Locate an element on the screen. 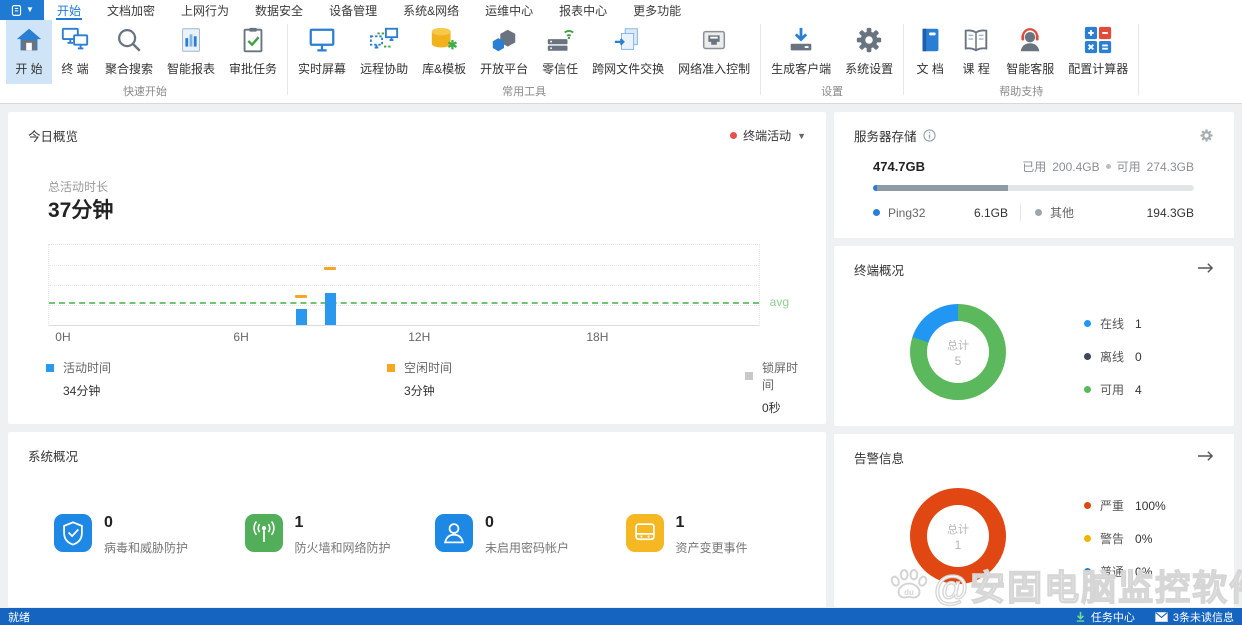 The height and width of the screenshot is (625, 1242). donut-center-label: 总计 is located at coordinates (958, 529).